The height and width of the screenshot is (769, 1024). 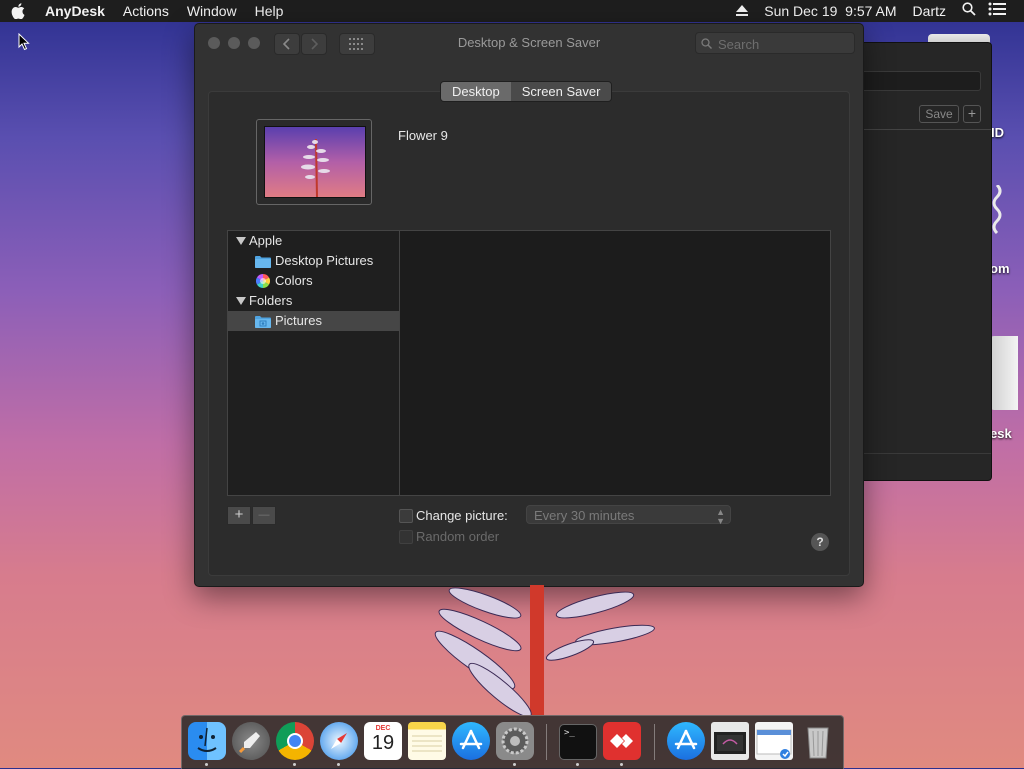 What do you see at coordinates (298, 320) in the screenshot?
I see `source-item-label: Pictures` at bounding box center [298, 320].